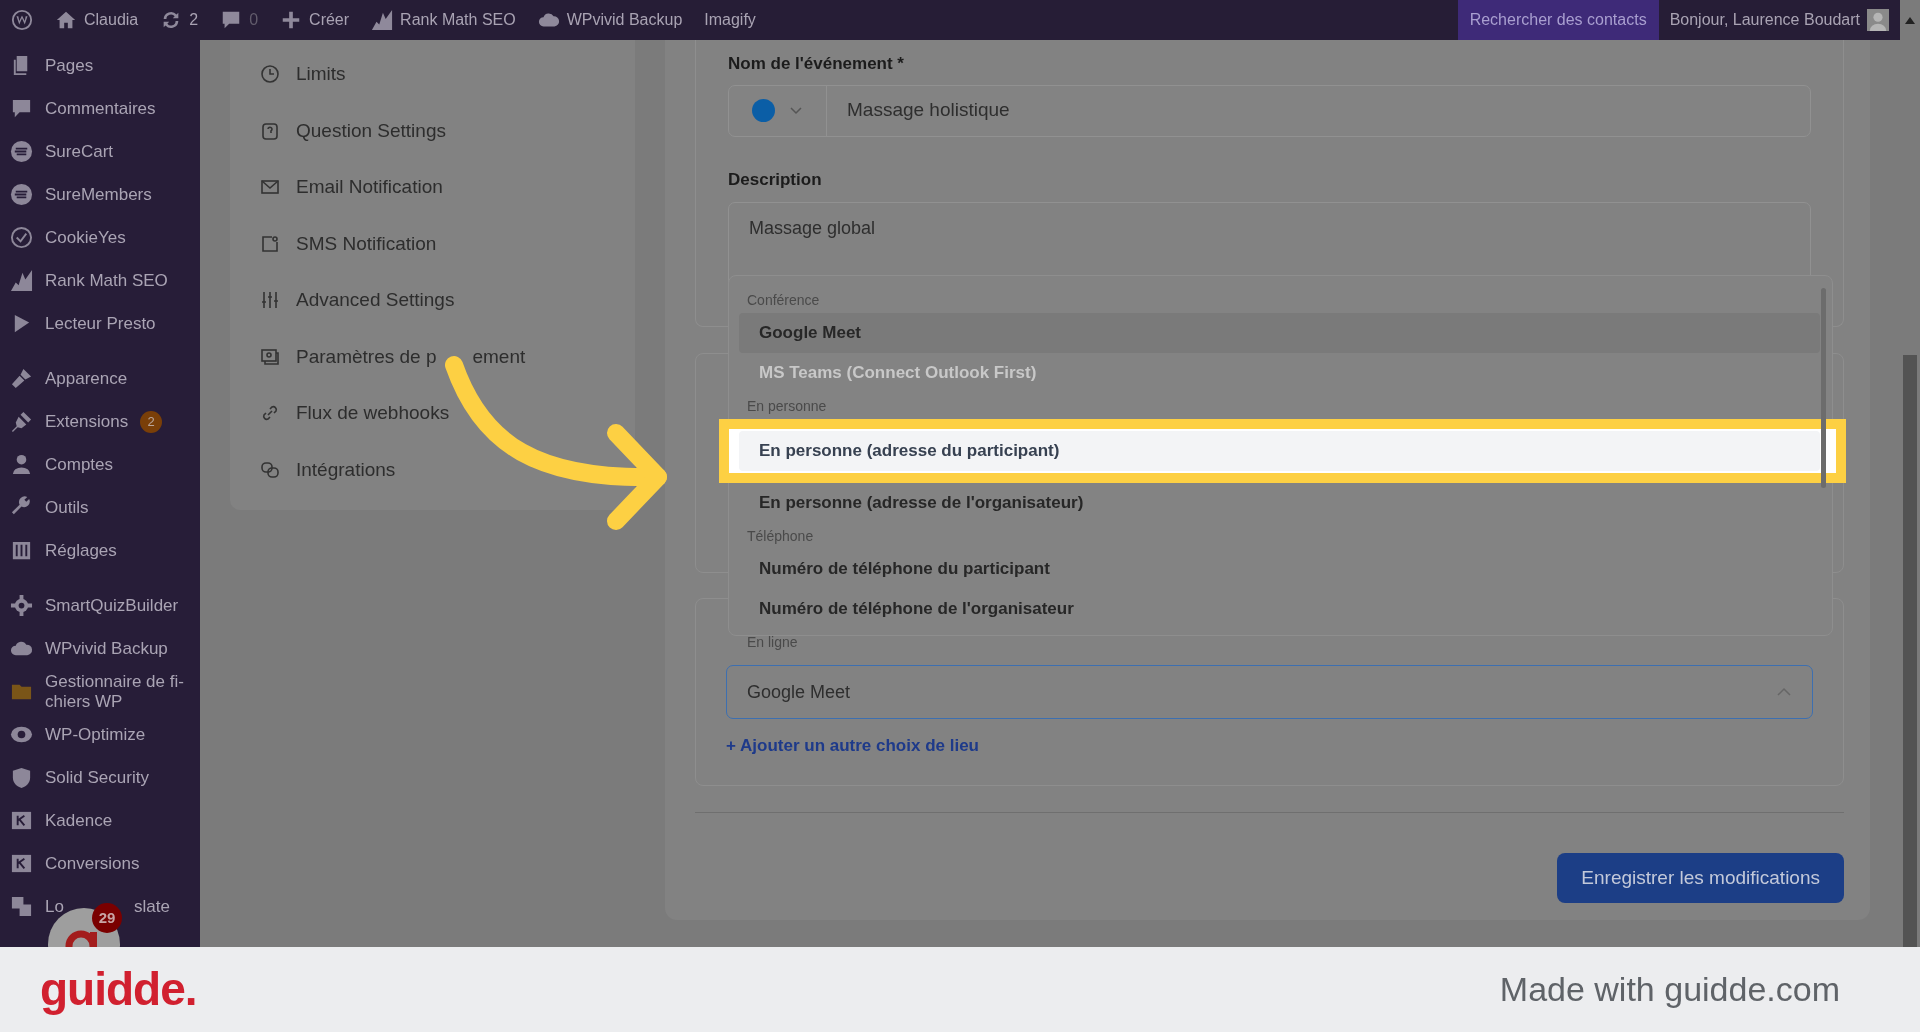 This screenshot has height=1032, width=1920. What do you see at coordinates (118, 989) in the screenshot?
I see `guidde-logo: guidde.` at bounding box center [118, 989].